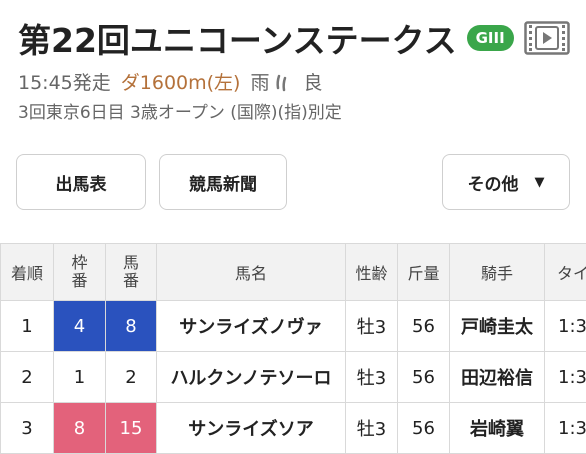 This screenshot has height=454, width=586. I want to click on other-dropdown-label: その他, so click(493, 182).